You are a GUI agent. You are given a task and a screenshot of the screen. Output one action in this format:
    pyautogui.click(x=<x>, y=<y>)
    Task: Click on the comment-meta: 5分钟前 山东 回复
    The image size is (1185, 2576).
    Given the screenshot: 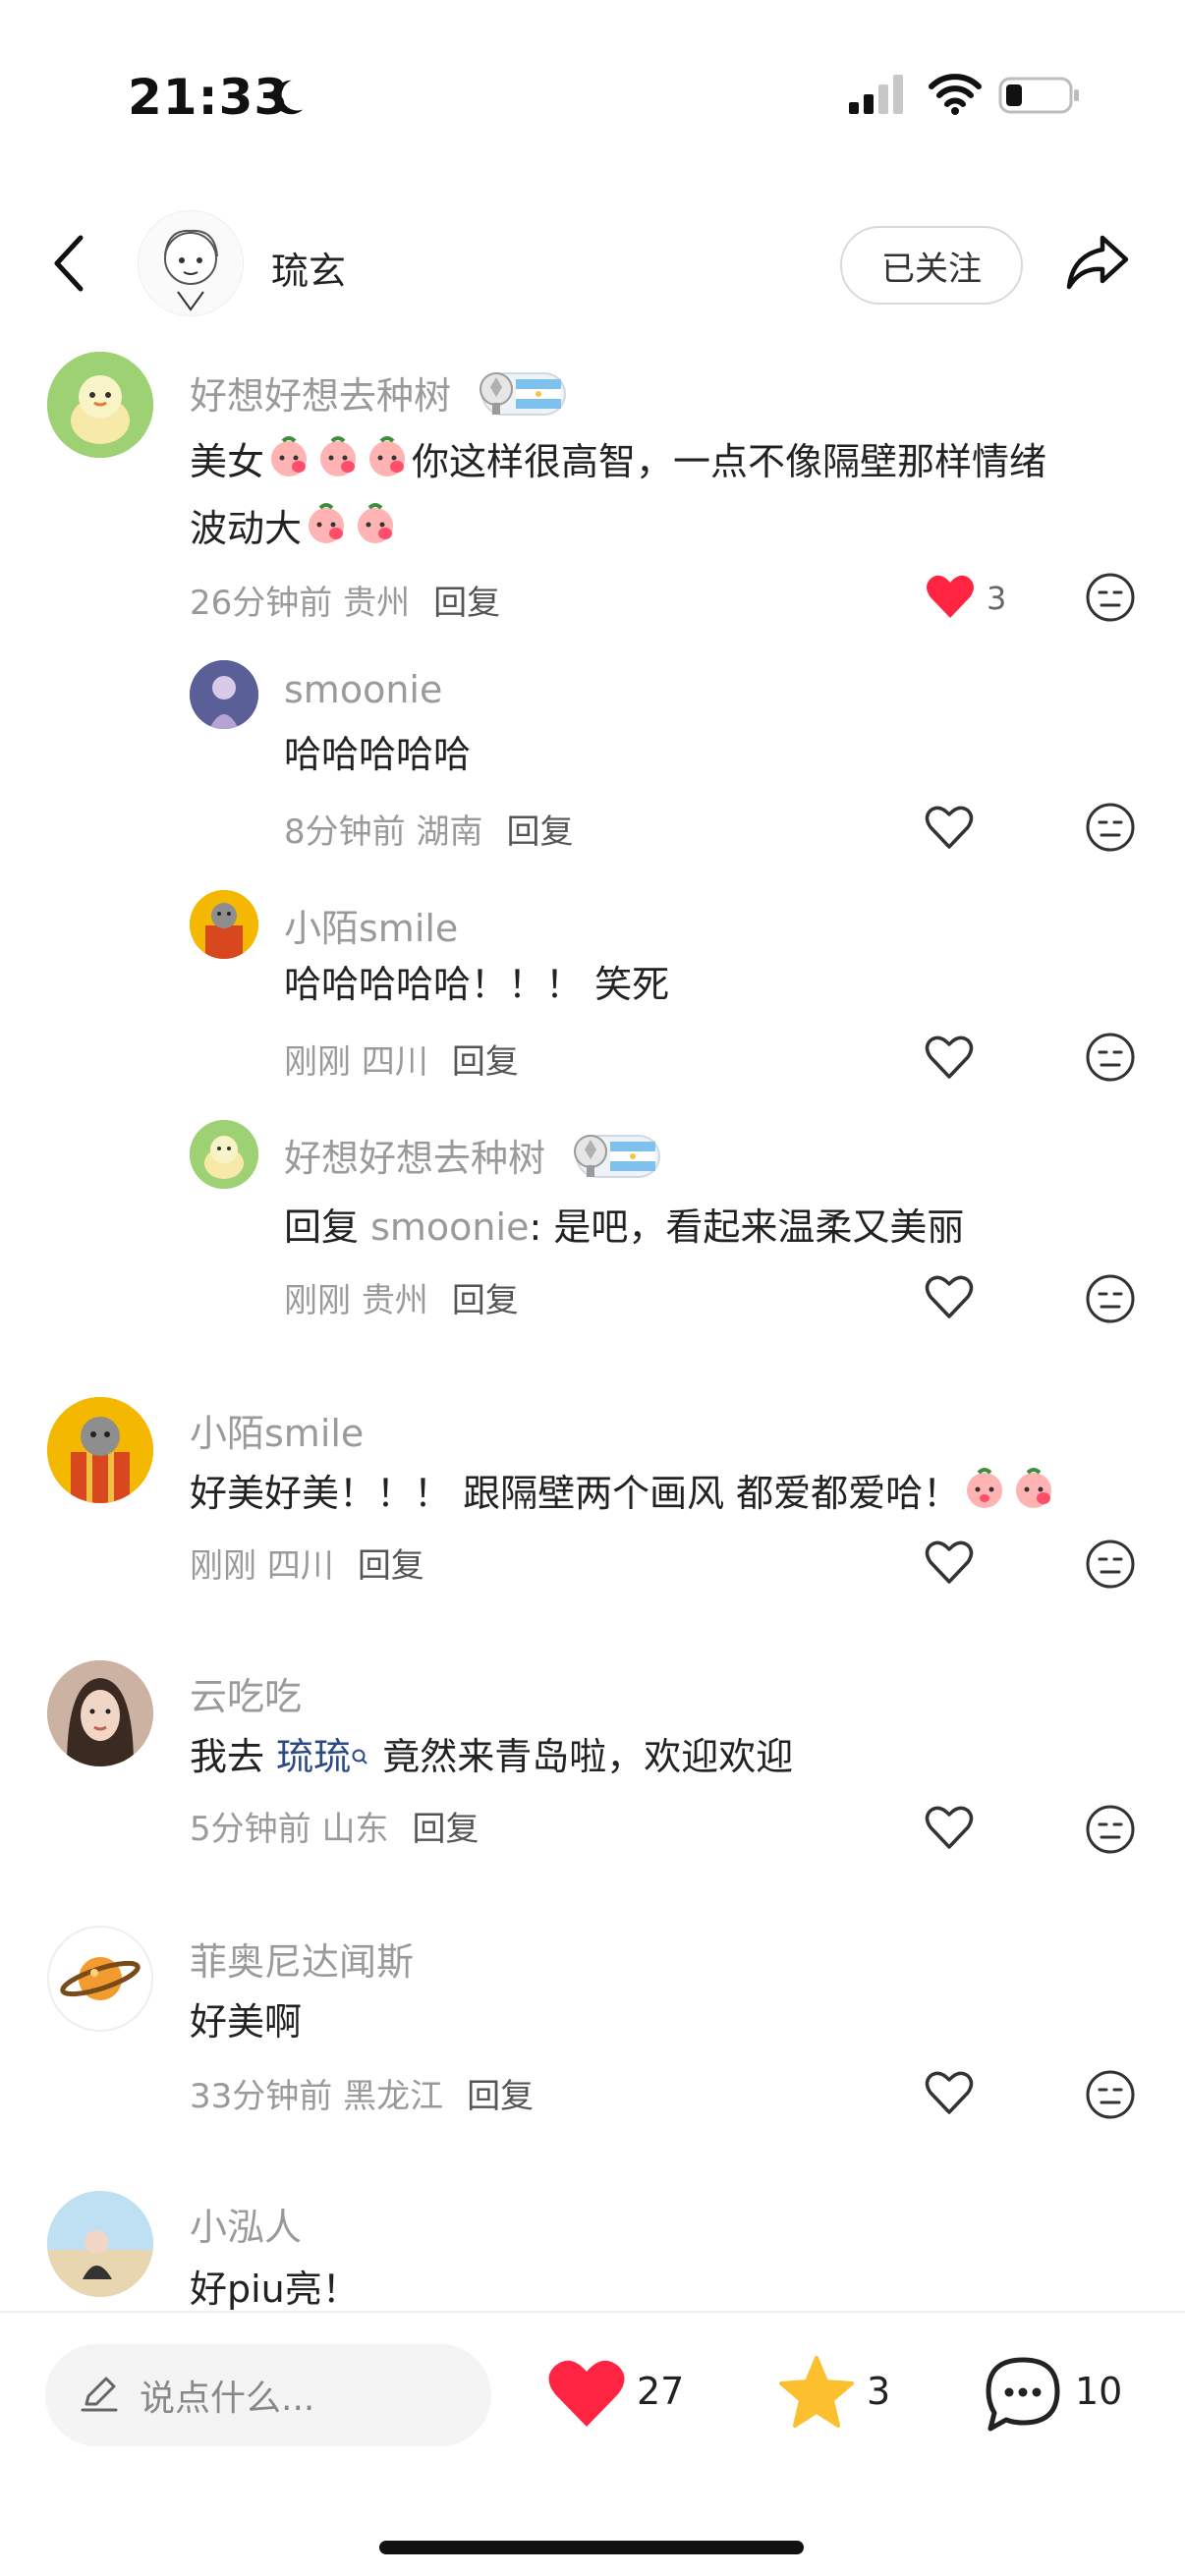 What is the action you would take?
    pyautogui.click(x=335, y=1829)
    